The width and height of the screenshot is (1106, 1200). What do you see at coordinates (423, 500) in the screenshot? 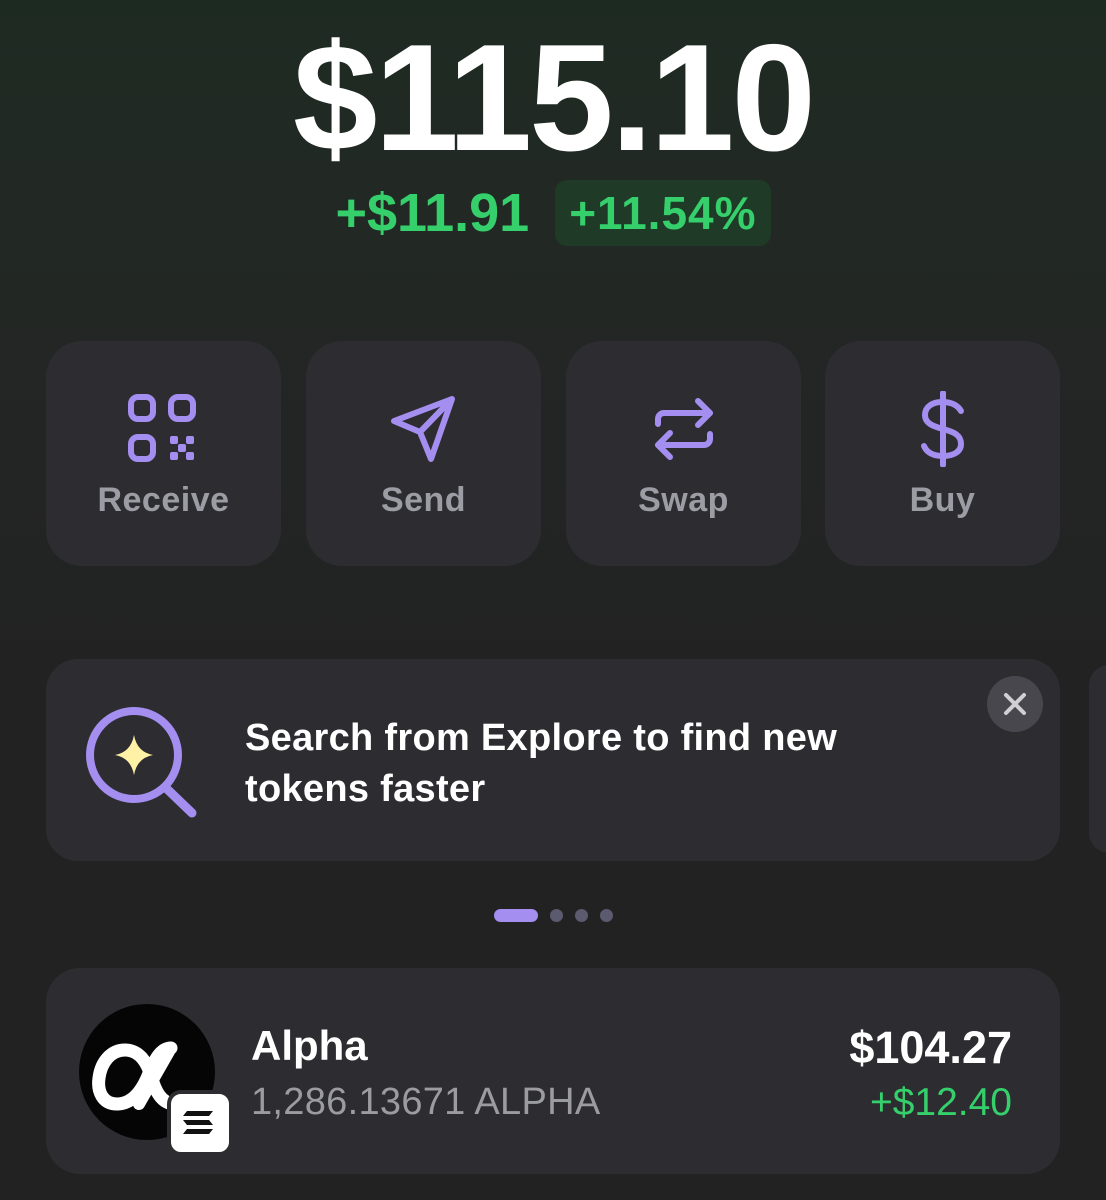
I see `send-label: Send` at bounding box center [423, 500].